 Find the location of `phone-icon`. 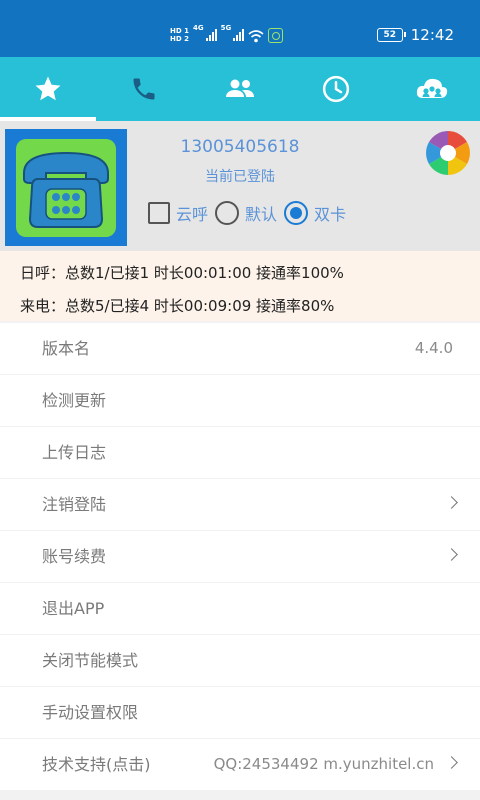

phone-icon is located at coordinates (144, 89).